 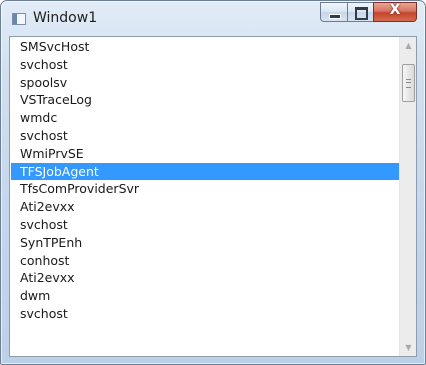 I want to click on list-item: VSTraceLog, so click(x=205, y=100).